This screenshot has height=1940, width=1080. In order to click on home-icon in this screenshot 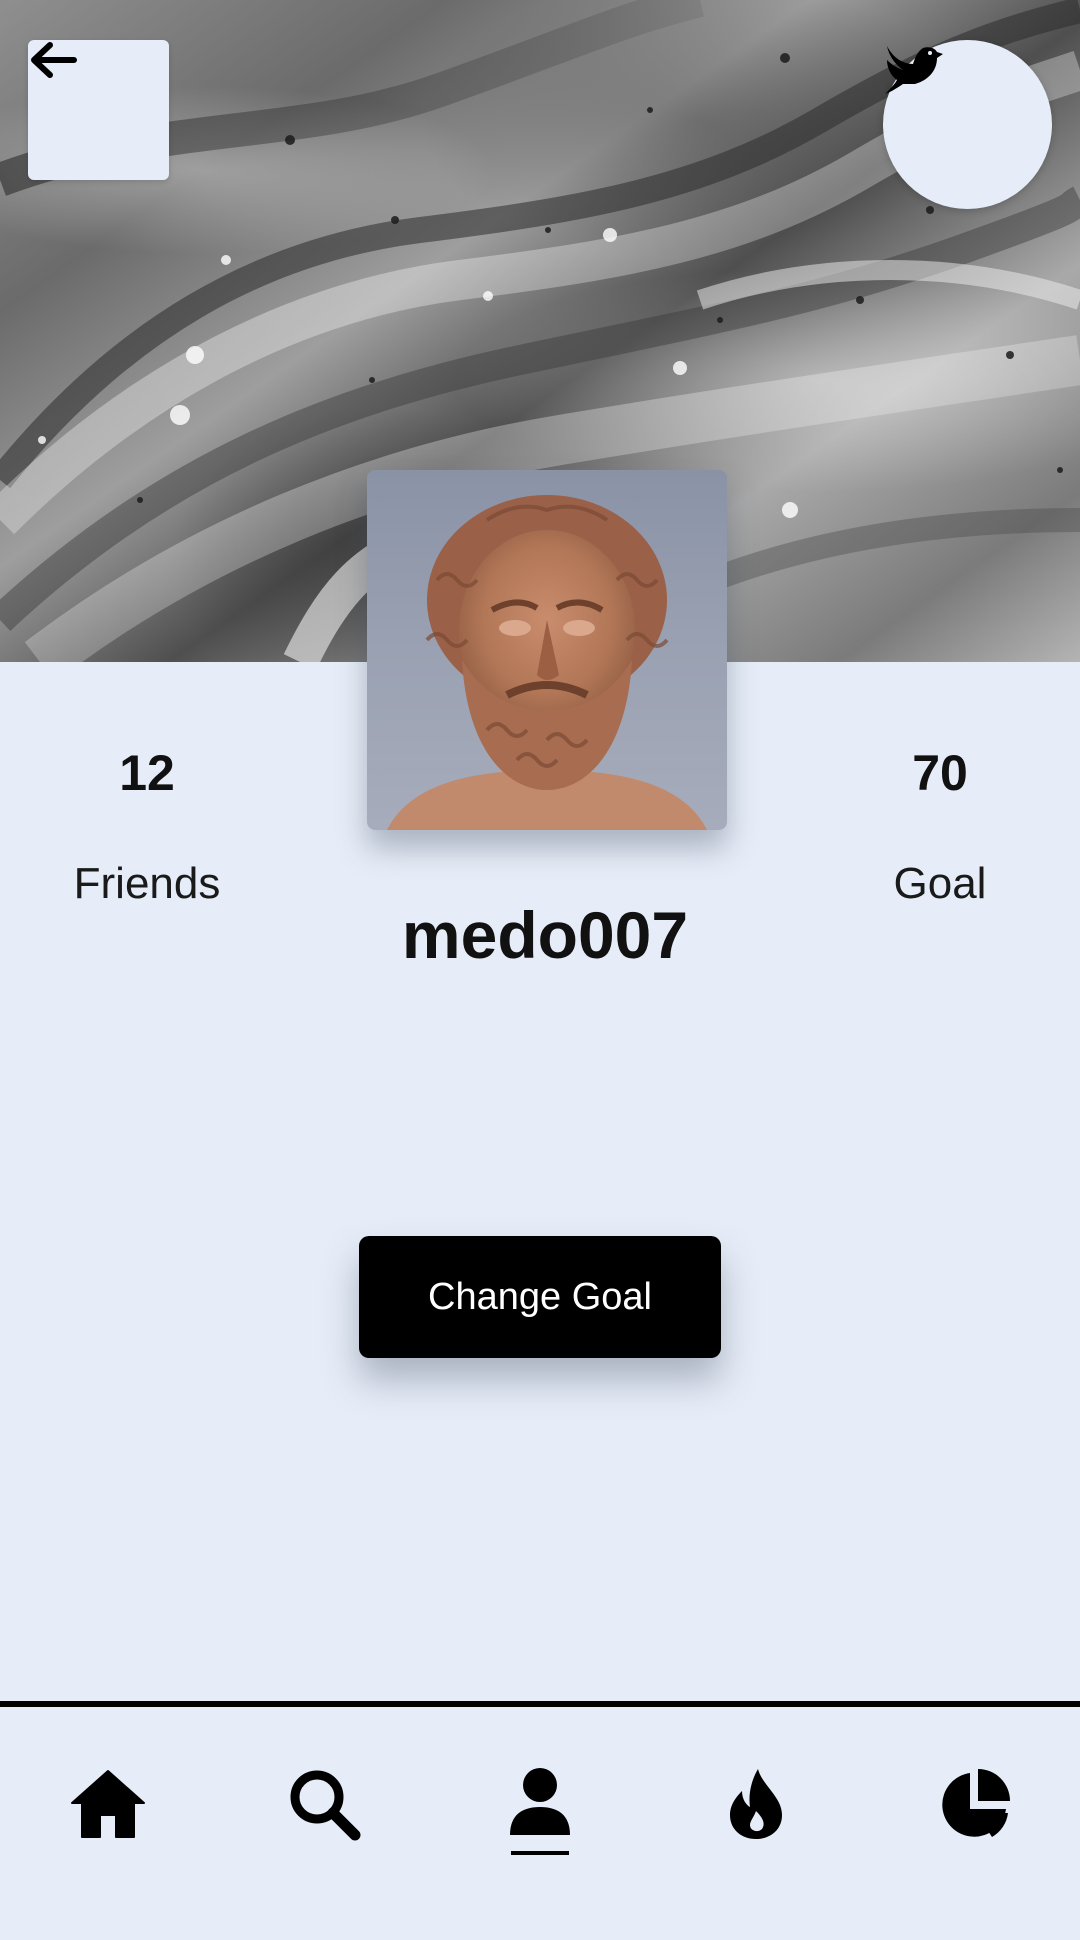, I will do `click(108, 1804)`.